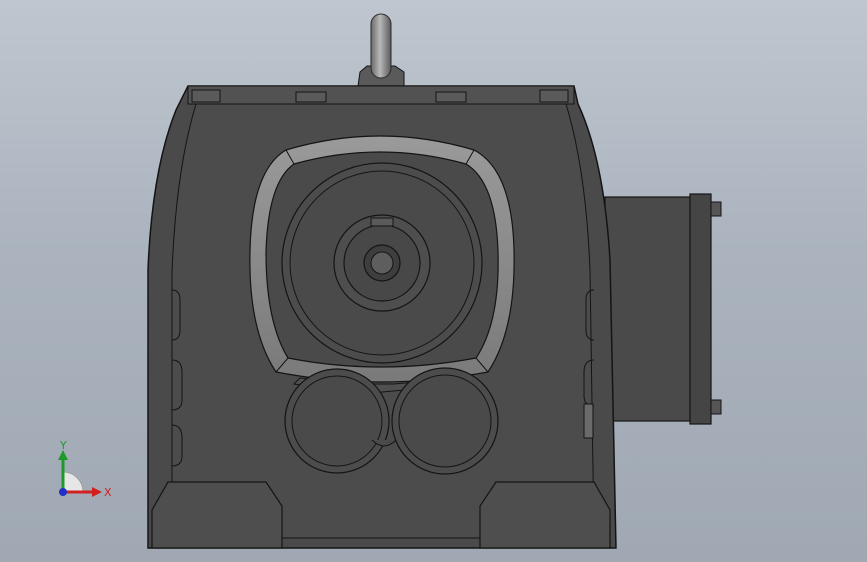  What do you see at coordinates (108, 492) in the screenshot?
I see `x-axis-label: X` at bounding box center [108, 492].